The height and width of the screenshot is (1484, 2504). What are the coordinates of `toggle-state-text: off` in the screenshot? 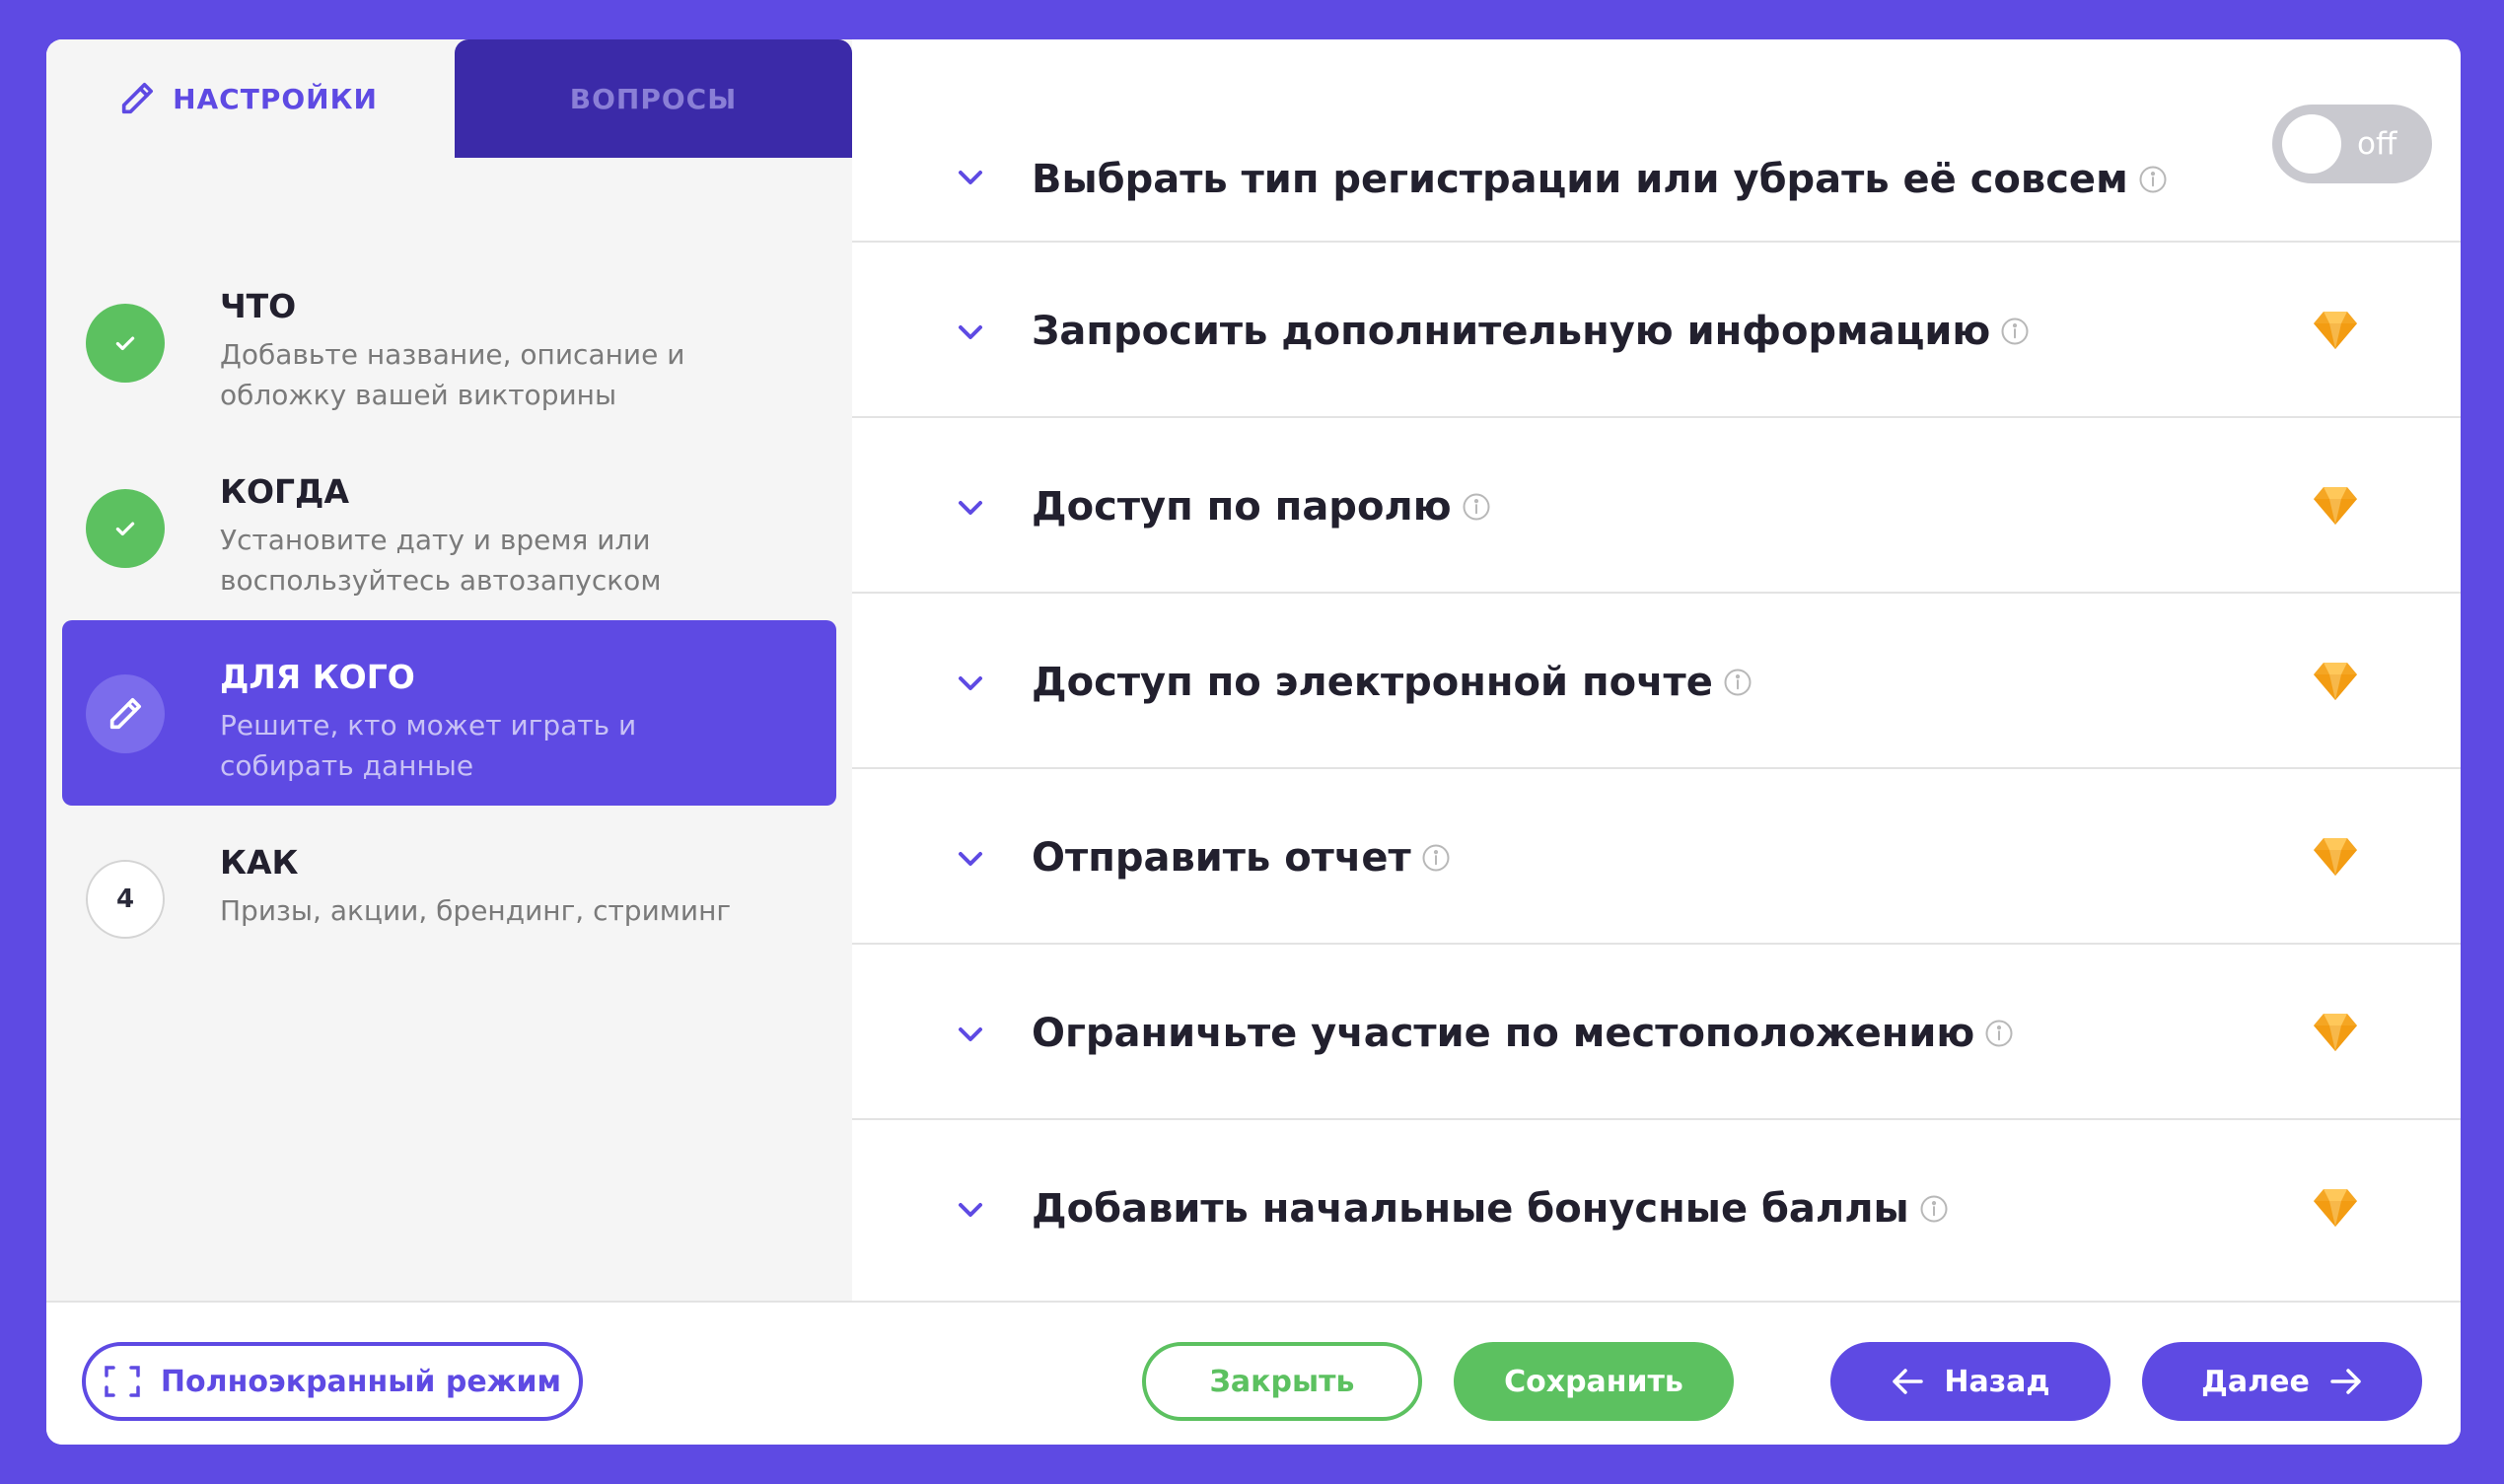 It's located at (2377, 144).